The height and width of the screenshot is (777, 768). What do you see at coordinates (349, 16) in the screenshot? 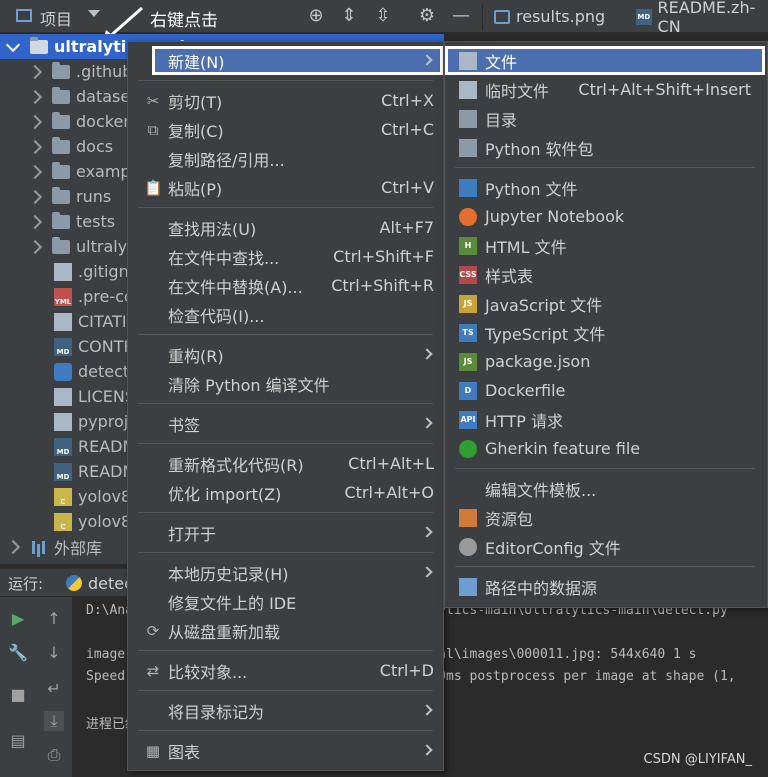
I see `expand-all-icon: ⇕` at bounding box center [349, 16].